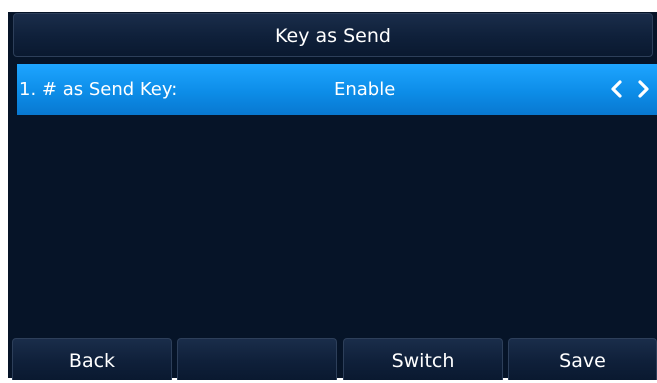  Describe the element at coordinates (423, 359) in the screenshot. I see `switch-button: Switch` at that location.